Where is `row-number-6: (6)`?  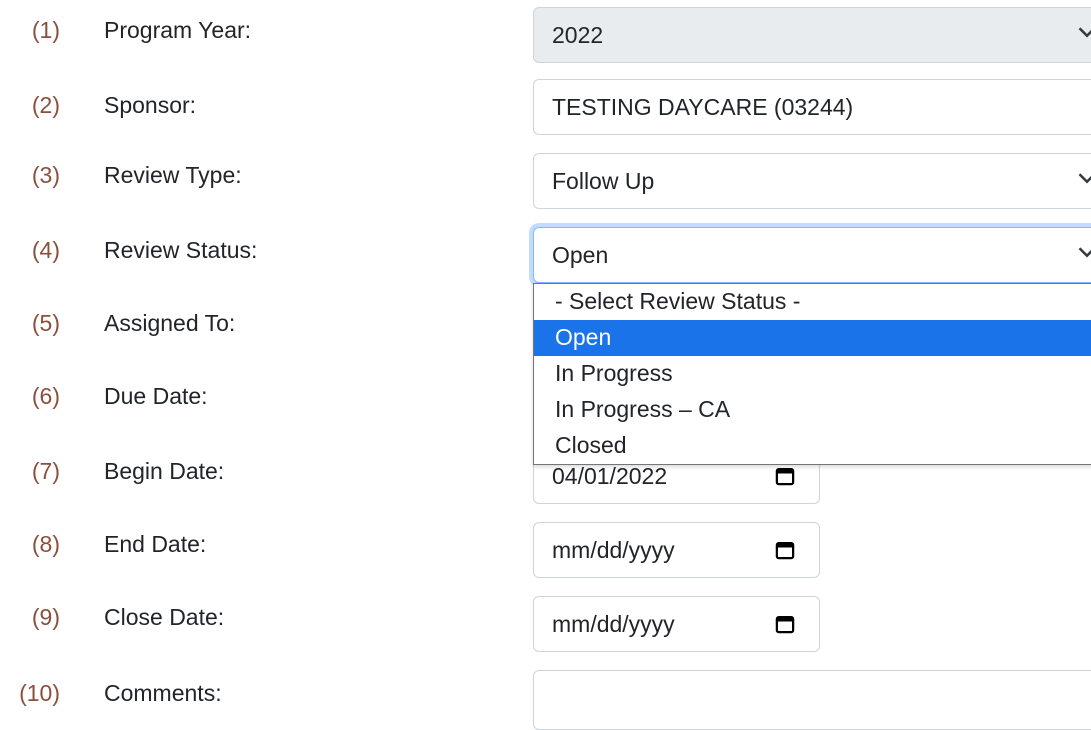
row-number-6: (6) is located at coordinates (45, 396).